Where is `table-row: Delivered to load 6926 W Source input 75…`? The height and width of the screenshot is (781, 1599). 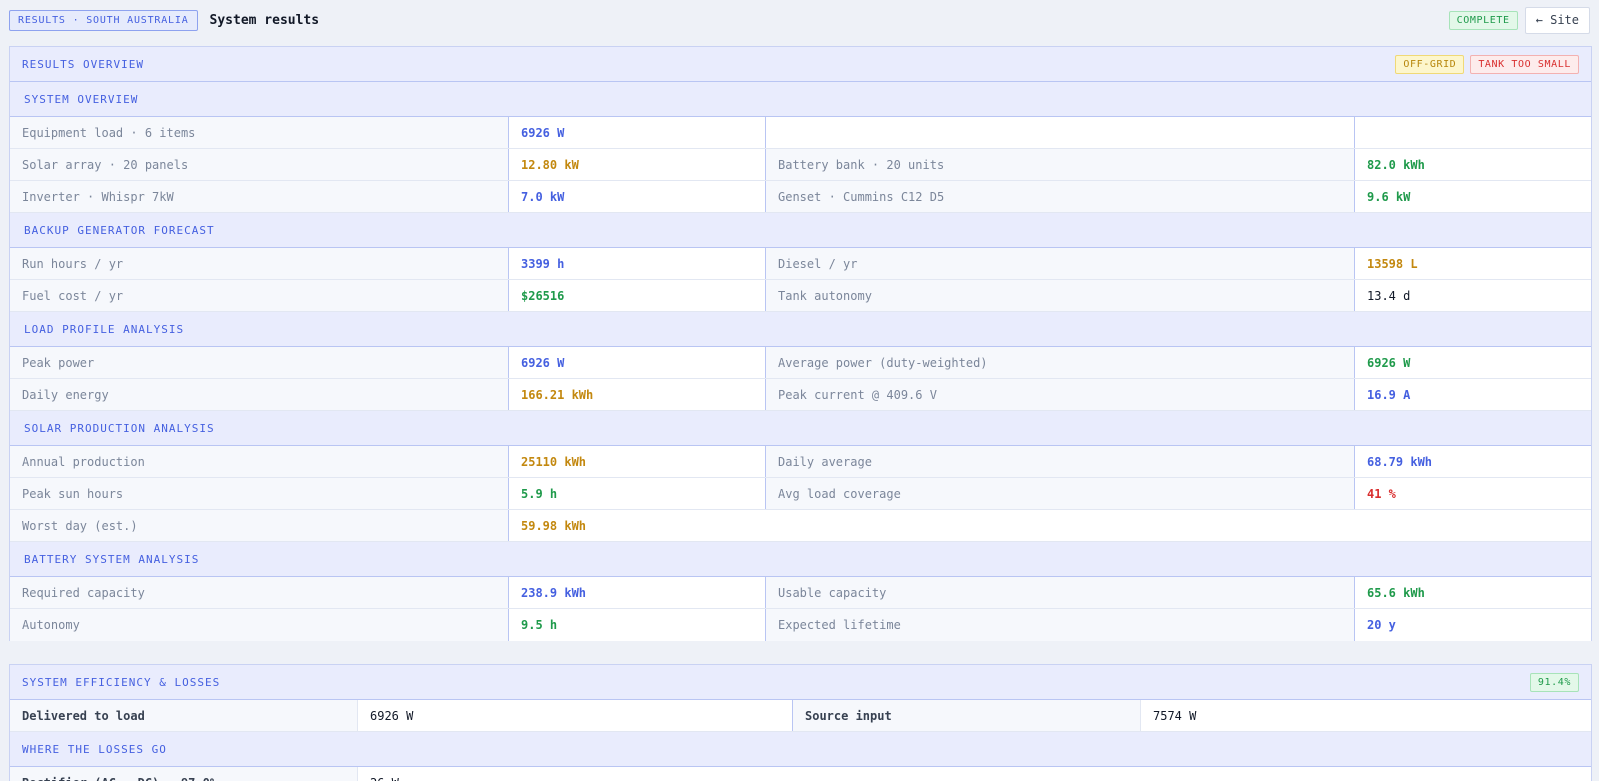
table-row: Delivered to load 6926 W Source input 75… is located at coordinates (800, 716).